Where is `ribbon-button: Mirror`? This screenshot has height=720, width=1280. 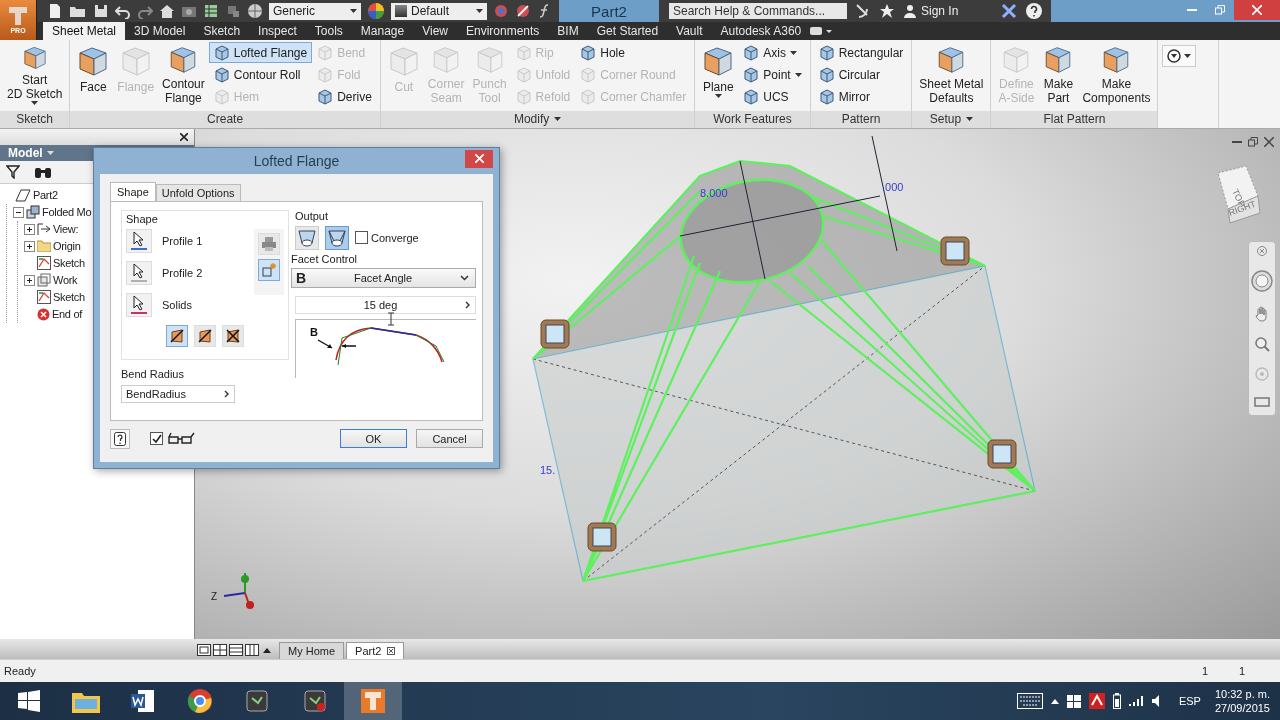 ribbon-button: Mirror is located at coordinates (861, 96).